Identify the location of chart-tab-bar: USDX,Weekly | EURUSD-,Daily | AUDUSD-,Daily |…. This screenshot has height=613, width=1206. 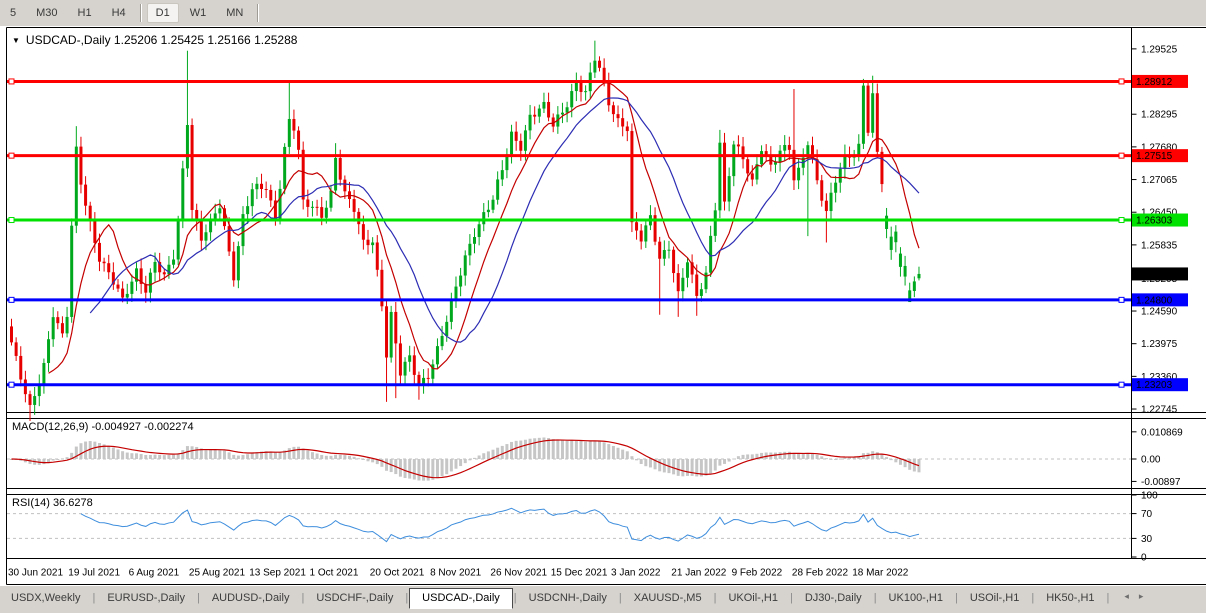
(603, 599).